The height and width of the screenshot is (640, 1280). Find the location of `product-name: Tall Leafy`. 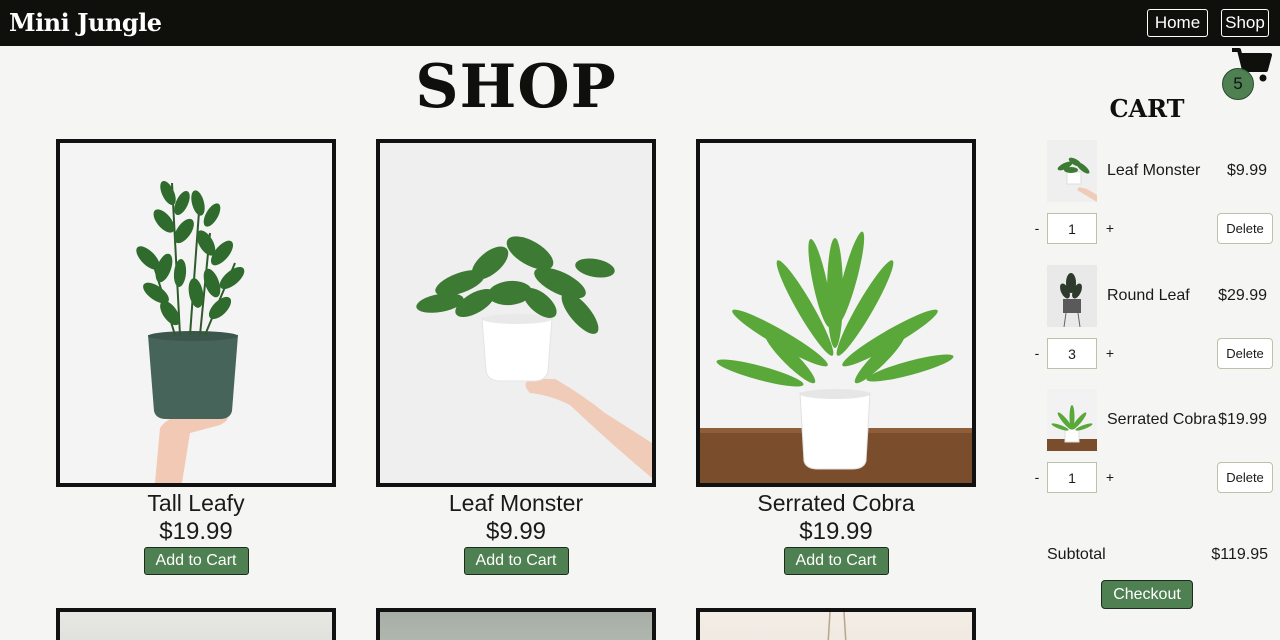

product-name: Tall Leafy is located at coordinates (196, 503).